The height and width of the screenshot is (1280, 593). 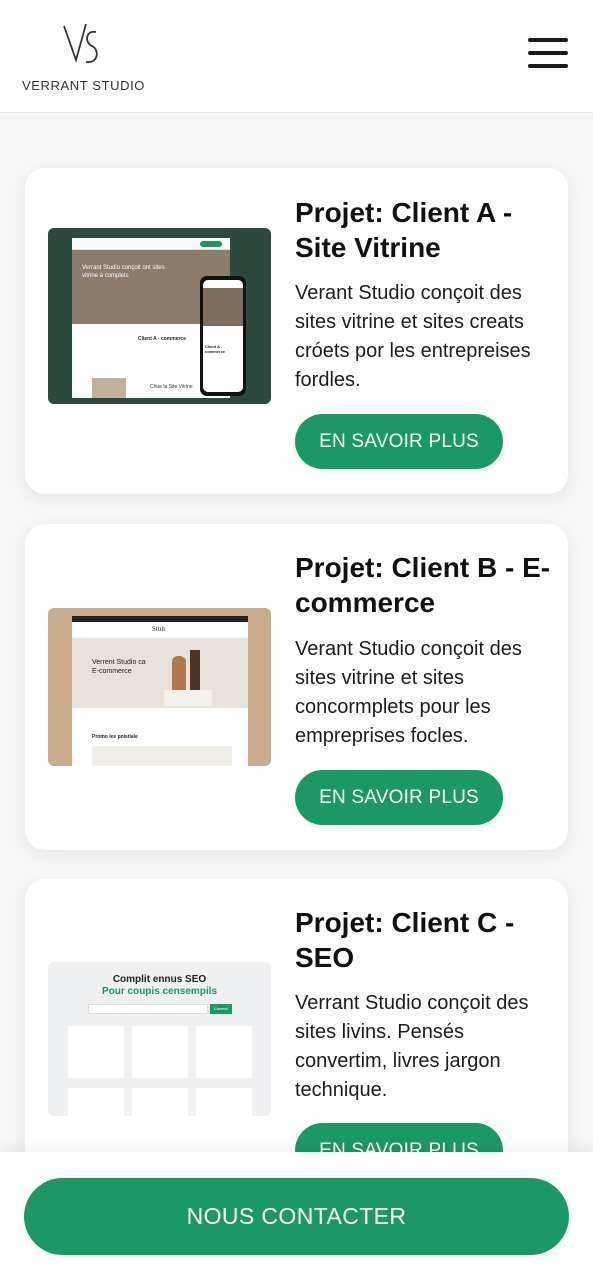 I want to click on preview-products-title: Promo les pnistiale, so click(x=115, y=737).